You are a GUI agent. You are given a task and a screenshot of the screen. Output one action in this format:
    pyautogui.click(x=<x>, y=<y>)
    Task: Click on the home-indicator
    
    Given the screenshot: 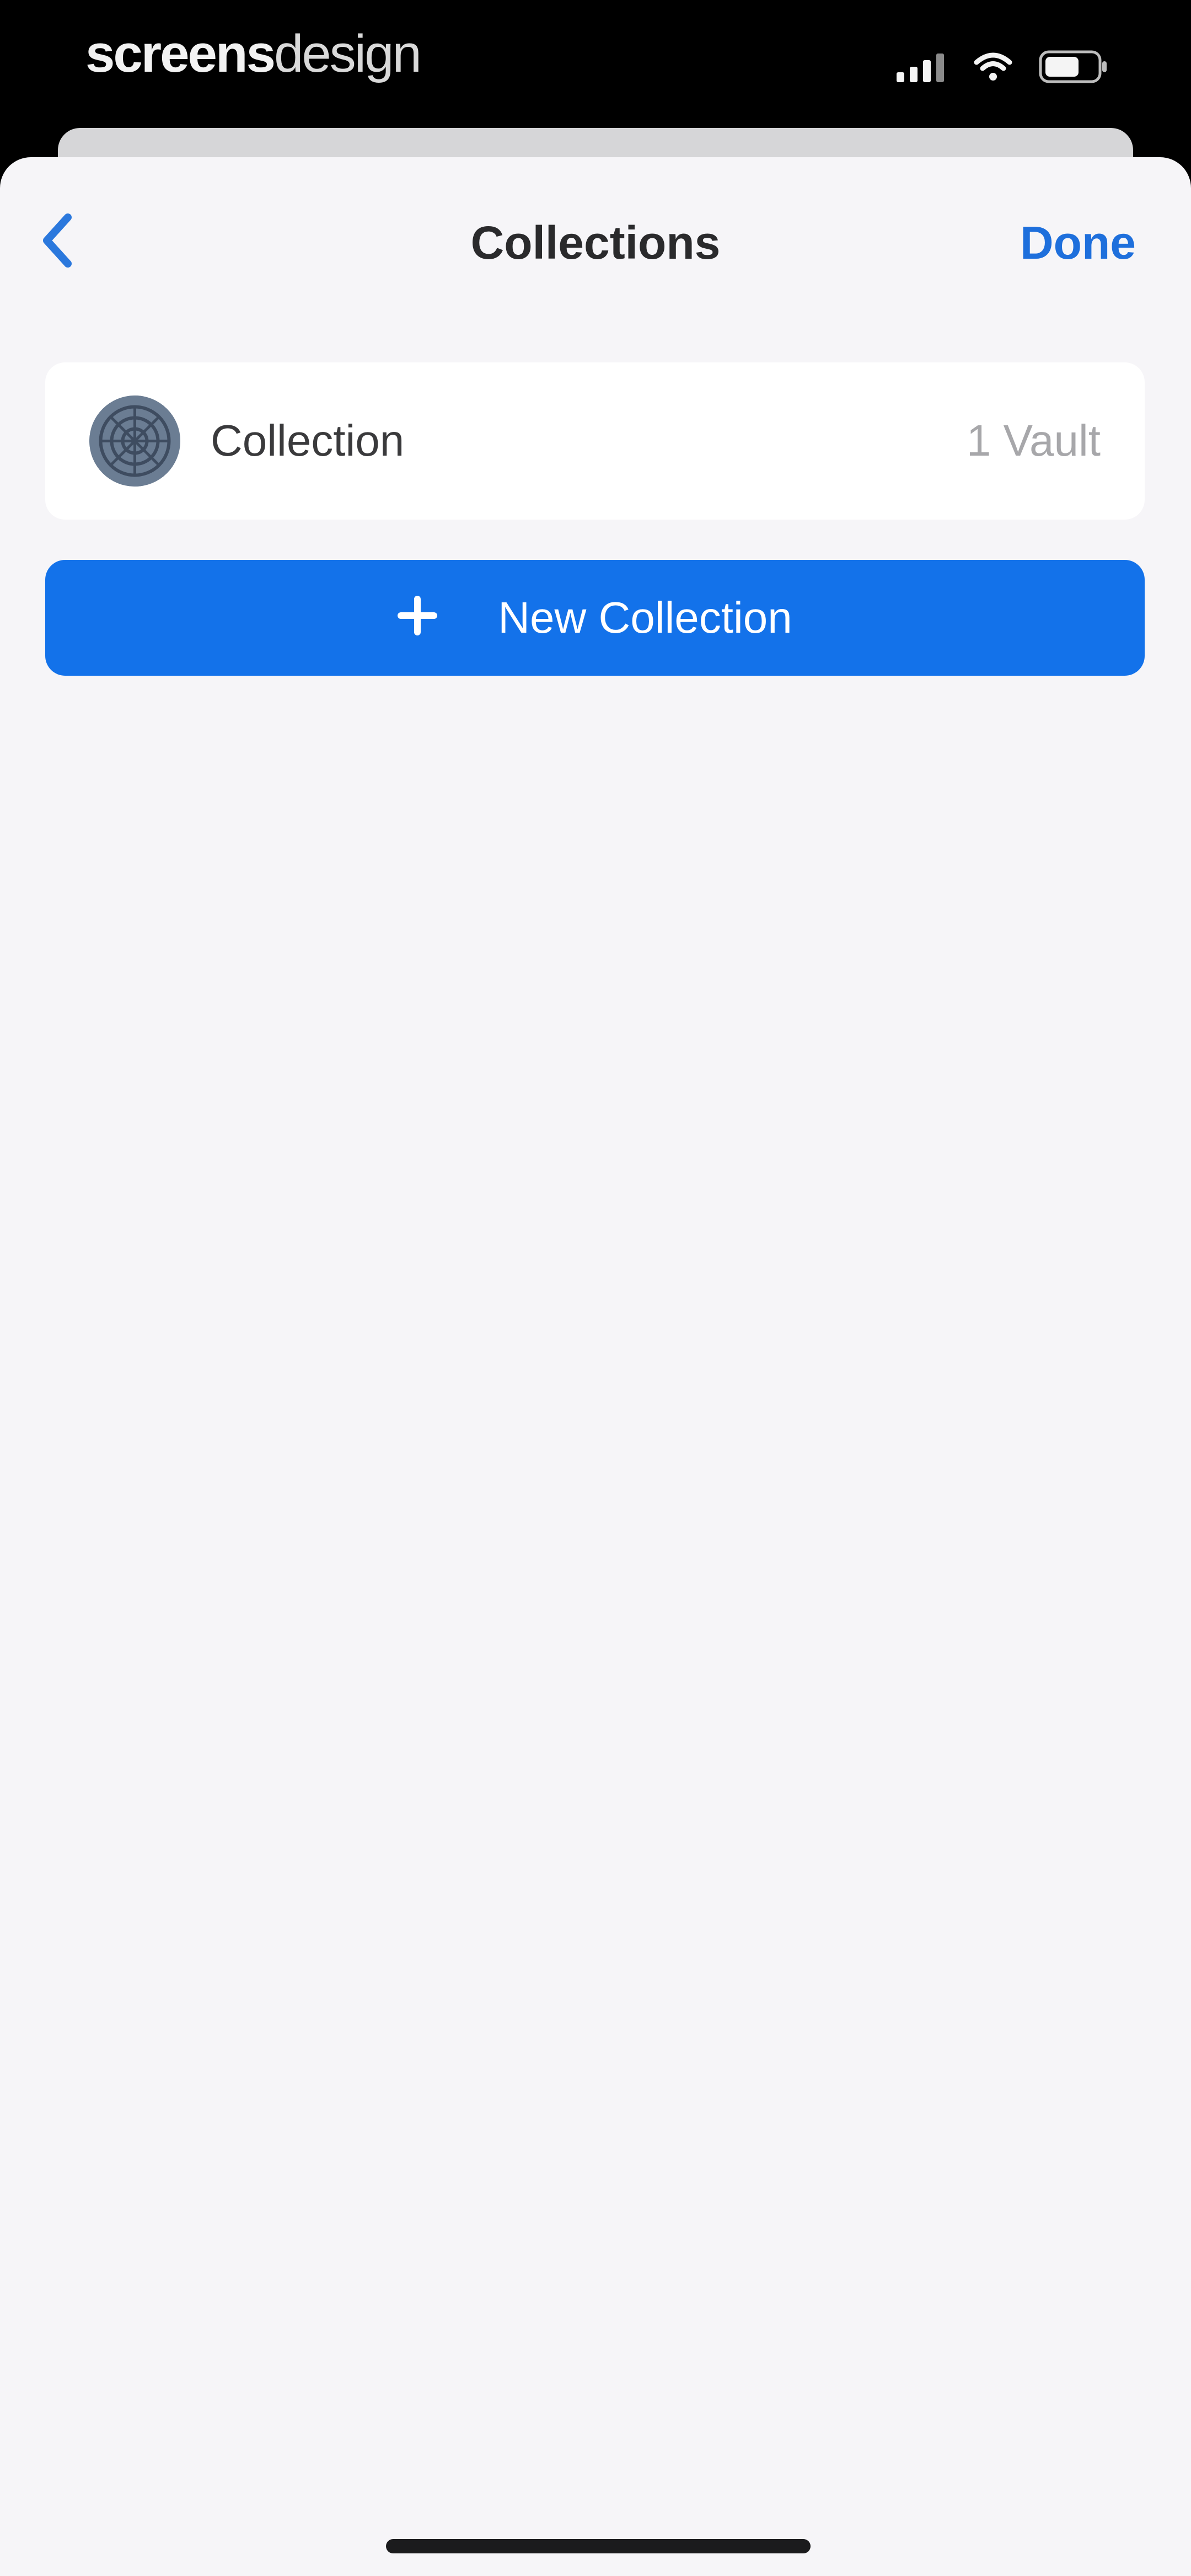 What is the action you would take?
    pyautogui.click(x=598, y=2546)
    